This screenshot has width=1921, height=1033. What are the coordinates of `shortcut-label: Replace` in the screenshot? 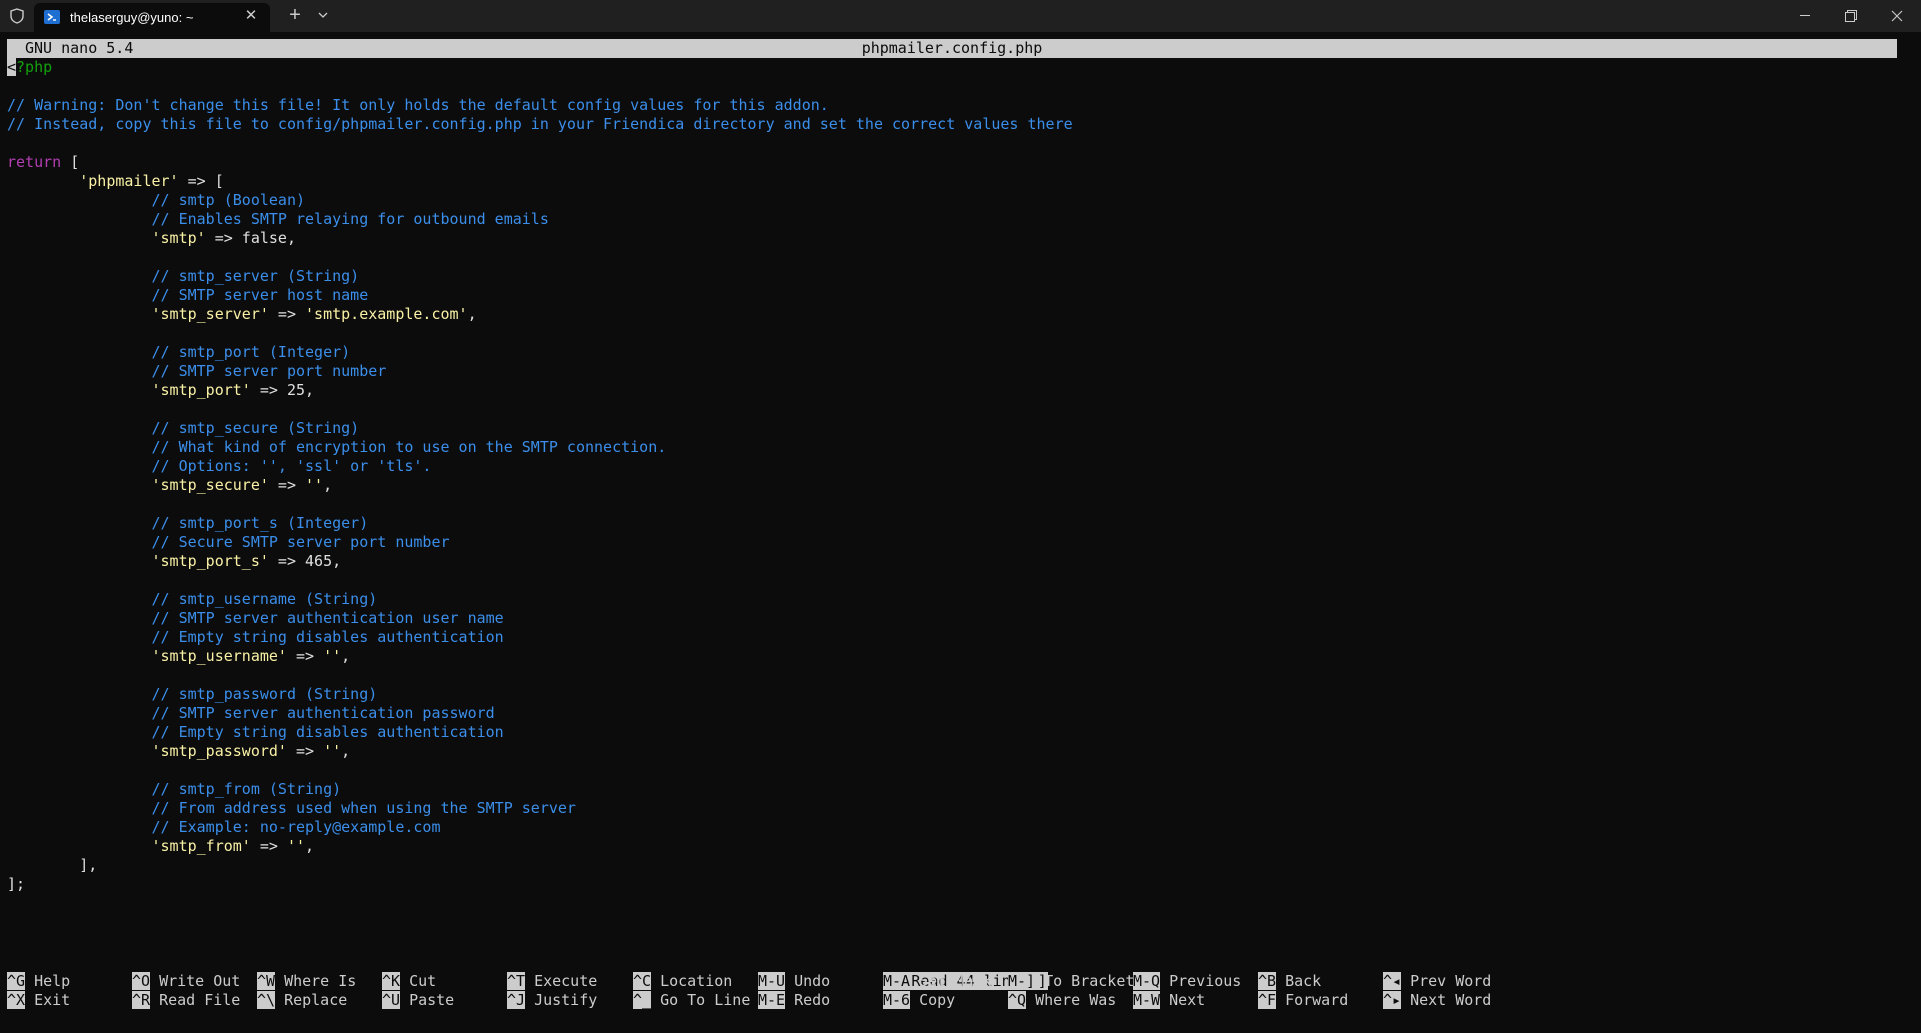 It's located at (316, 1000).